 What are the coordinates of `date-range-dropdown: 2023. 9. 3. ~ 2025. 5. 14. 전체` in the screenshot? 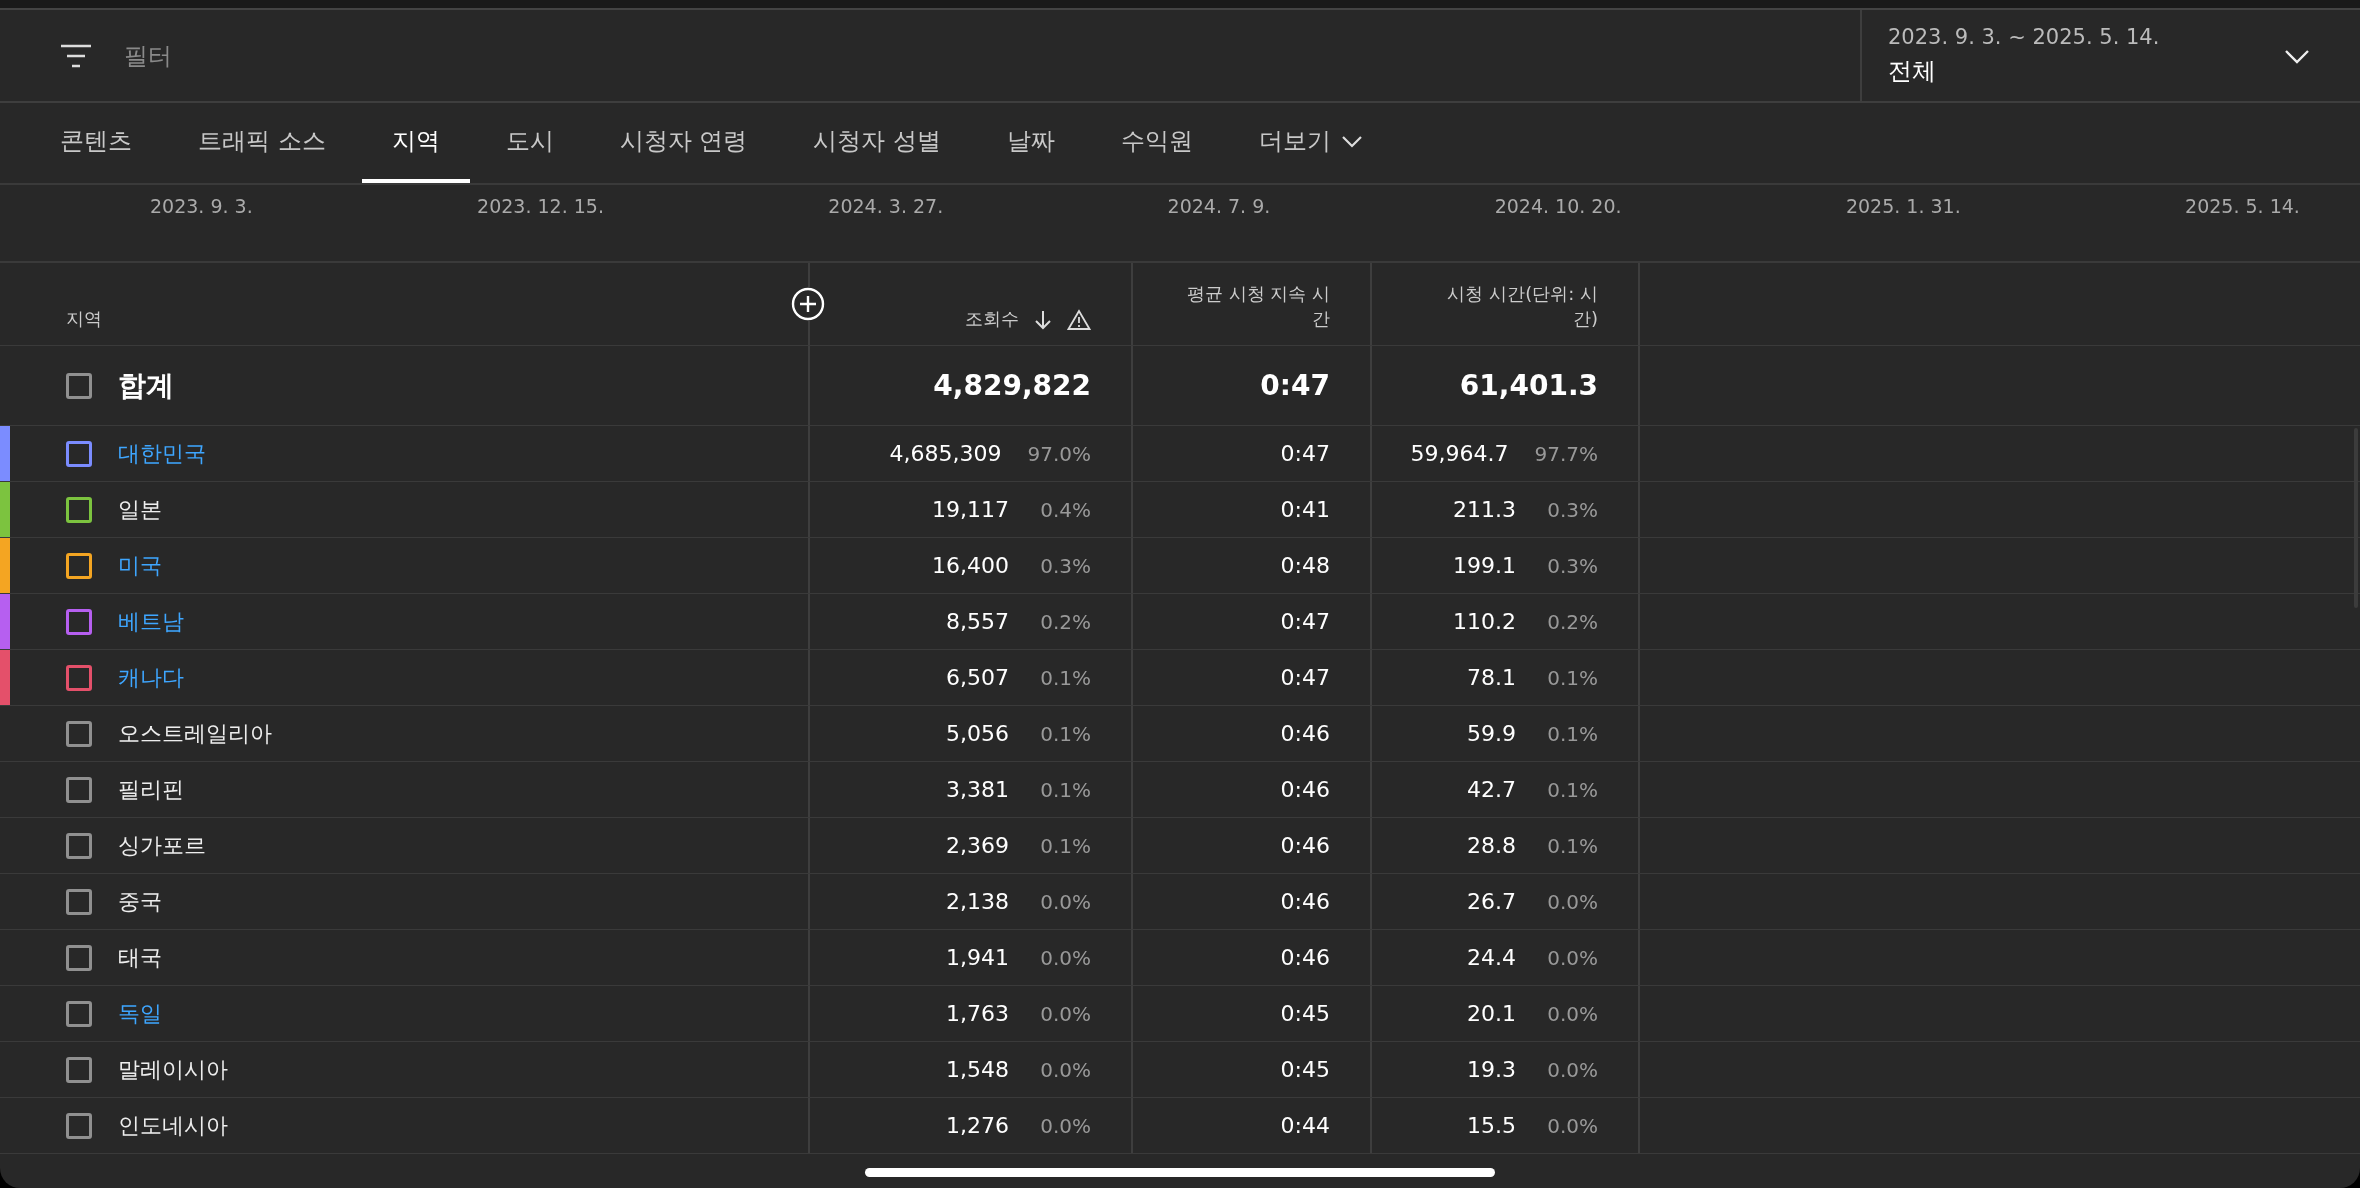 It's located at (2110, 55).